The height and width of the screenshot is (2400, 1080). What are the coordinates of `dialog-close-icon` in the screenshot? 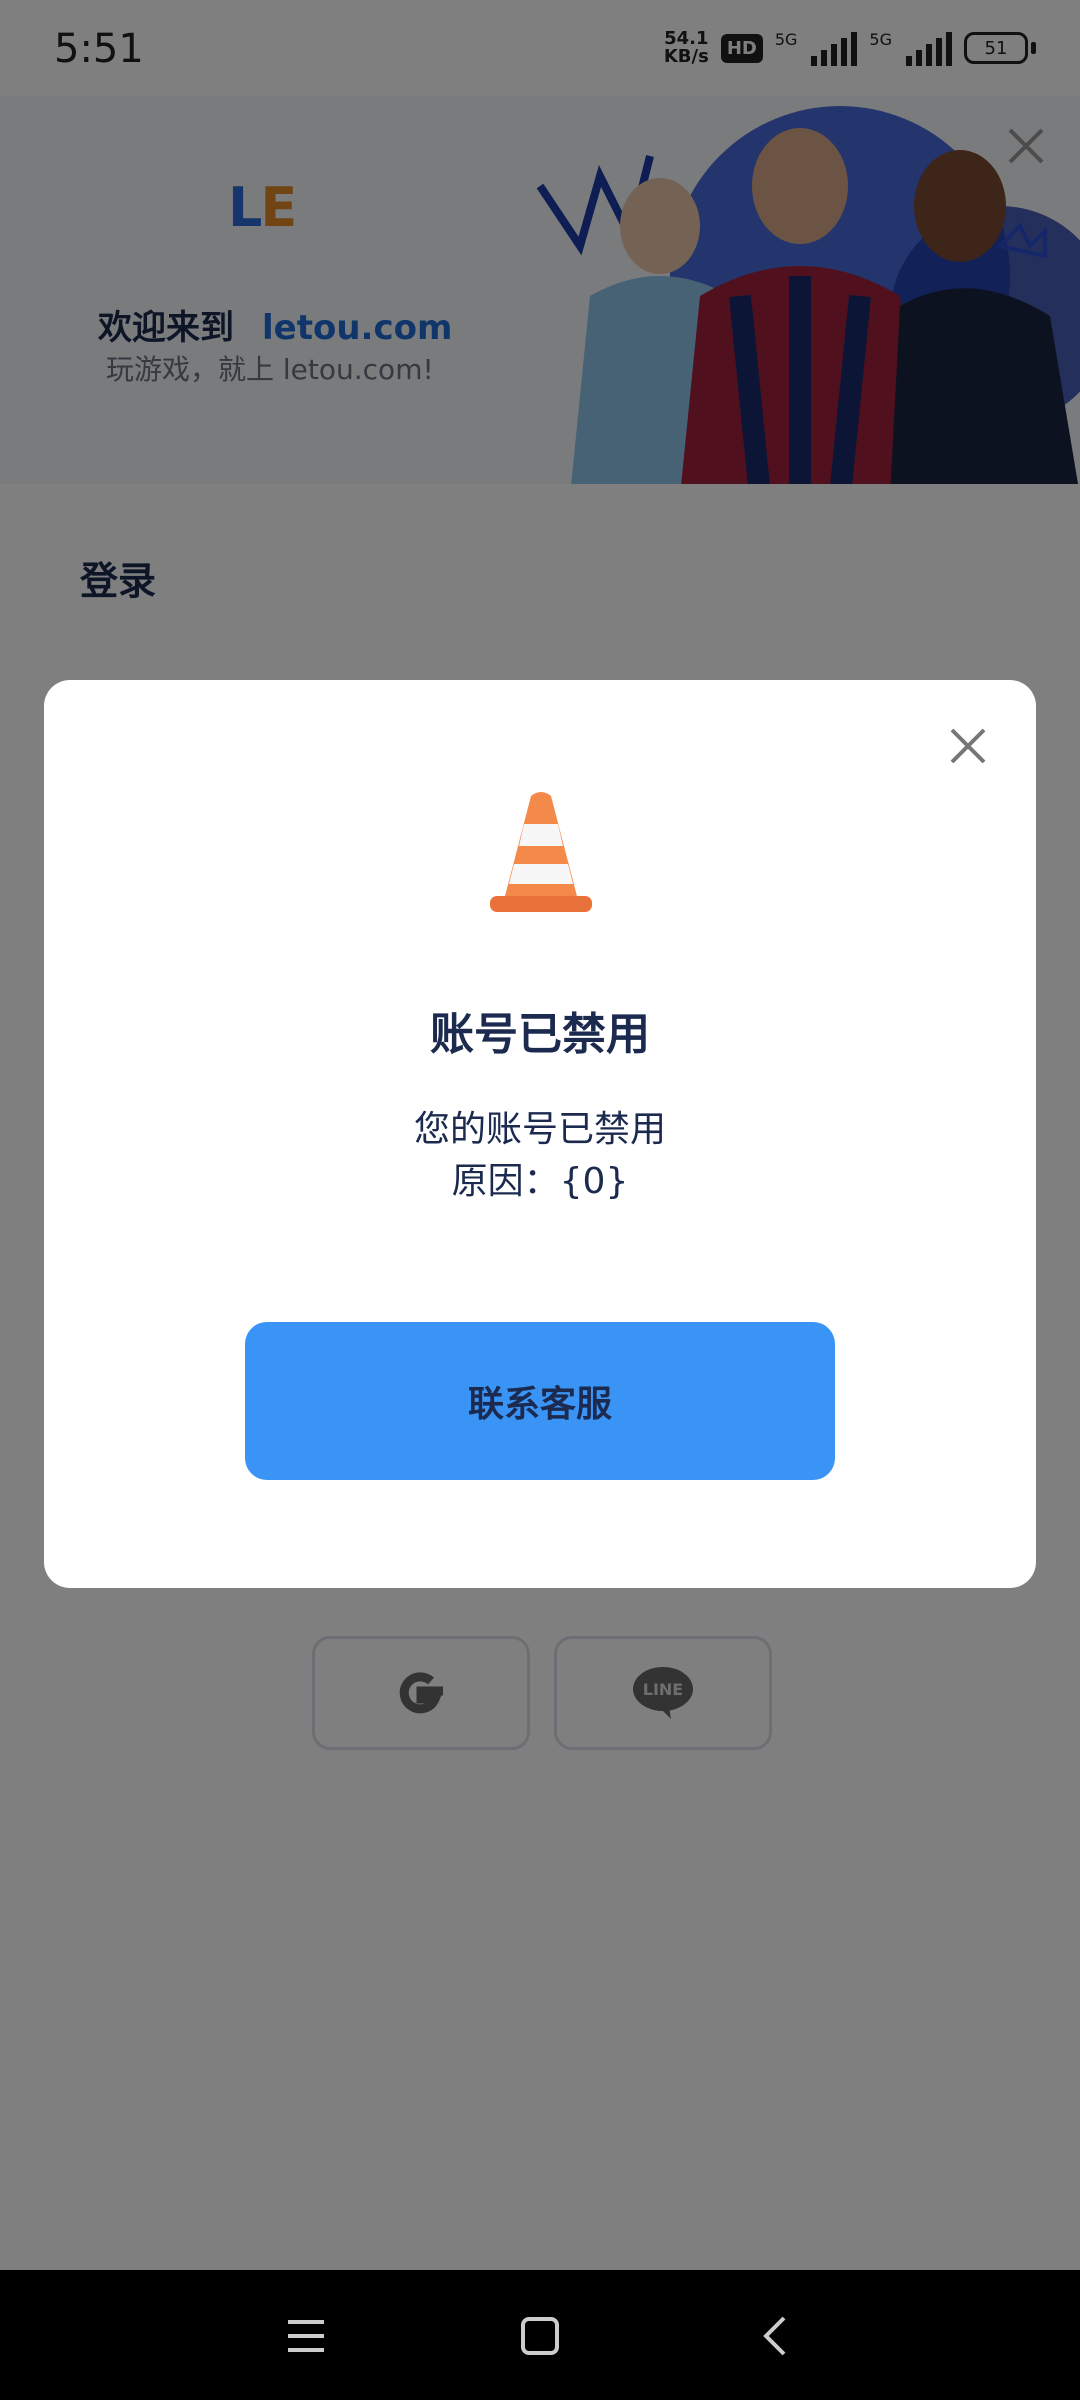 It's located at (968, 746).